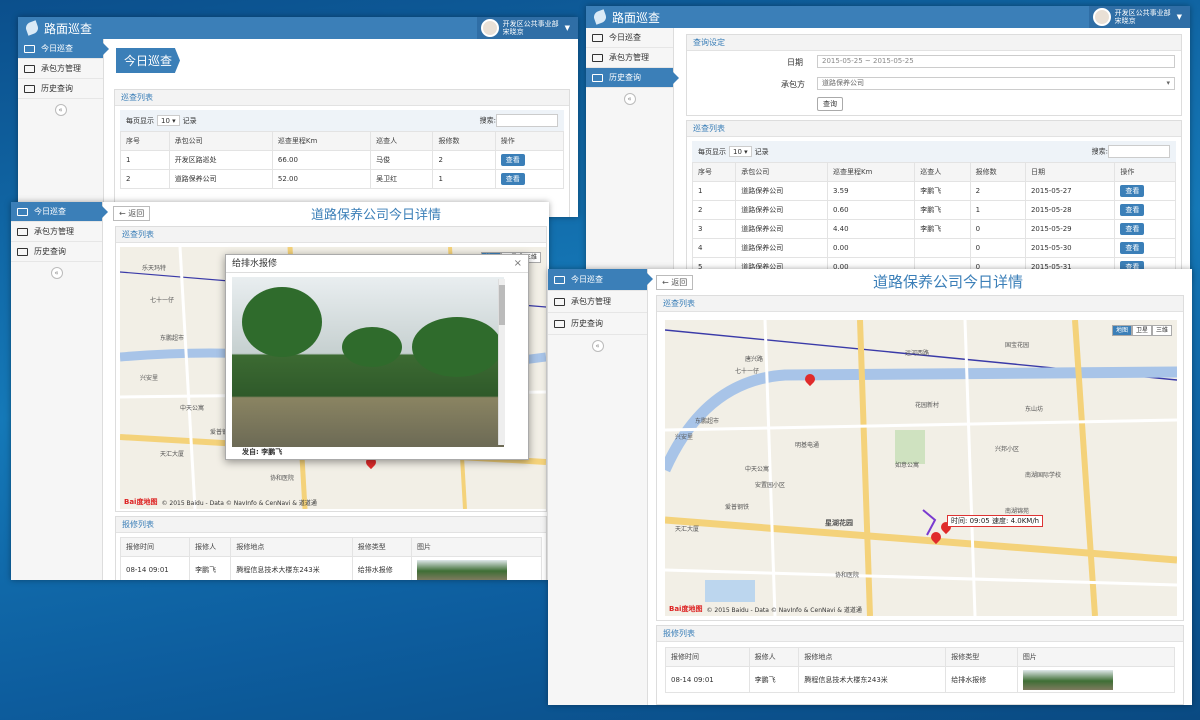  Describe the element at coordinates (700, 191) in the screenshot. I see `cell-no: 1` at that location.